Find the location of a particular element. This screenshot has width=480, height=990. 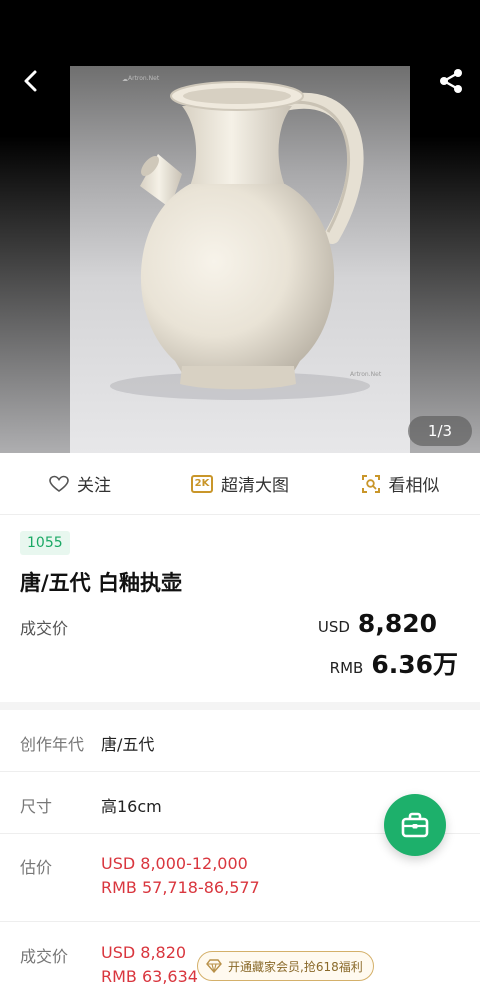

rmb-currency: RMB is located at coordinates (346, 668).